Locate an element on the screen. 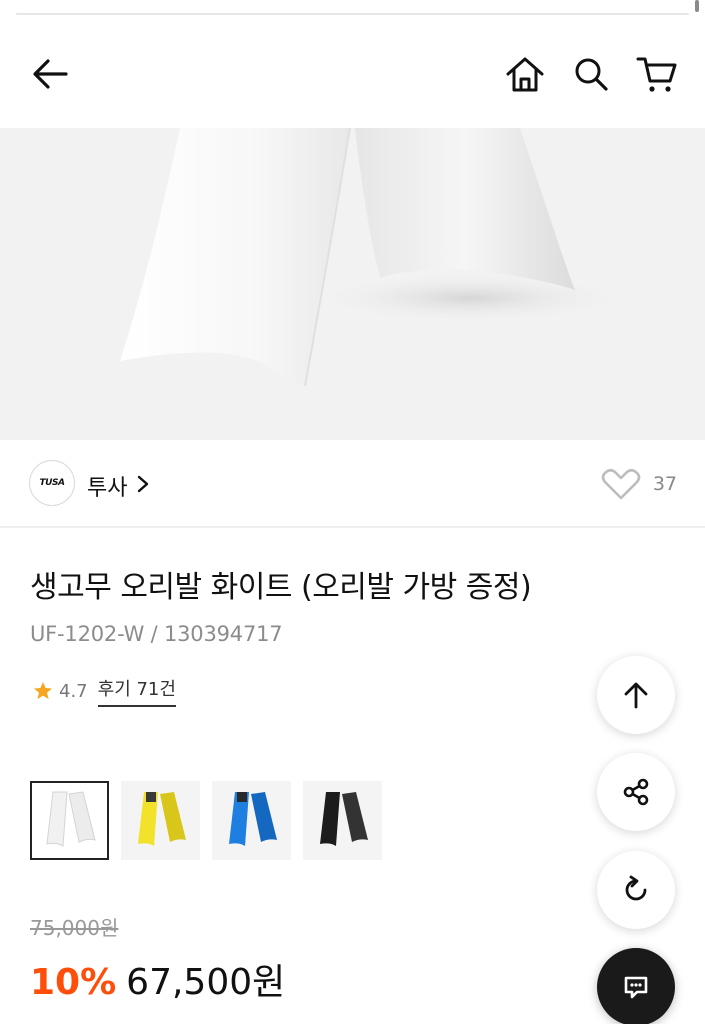  search-icon is located at coordinates (591, 74).